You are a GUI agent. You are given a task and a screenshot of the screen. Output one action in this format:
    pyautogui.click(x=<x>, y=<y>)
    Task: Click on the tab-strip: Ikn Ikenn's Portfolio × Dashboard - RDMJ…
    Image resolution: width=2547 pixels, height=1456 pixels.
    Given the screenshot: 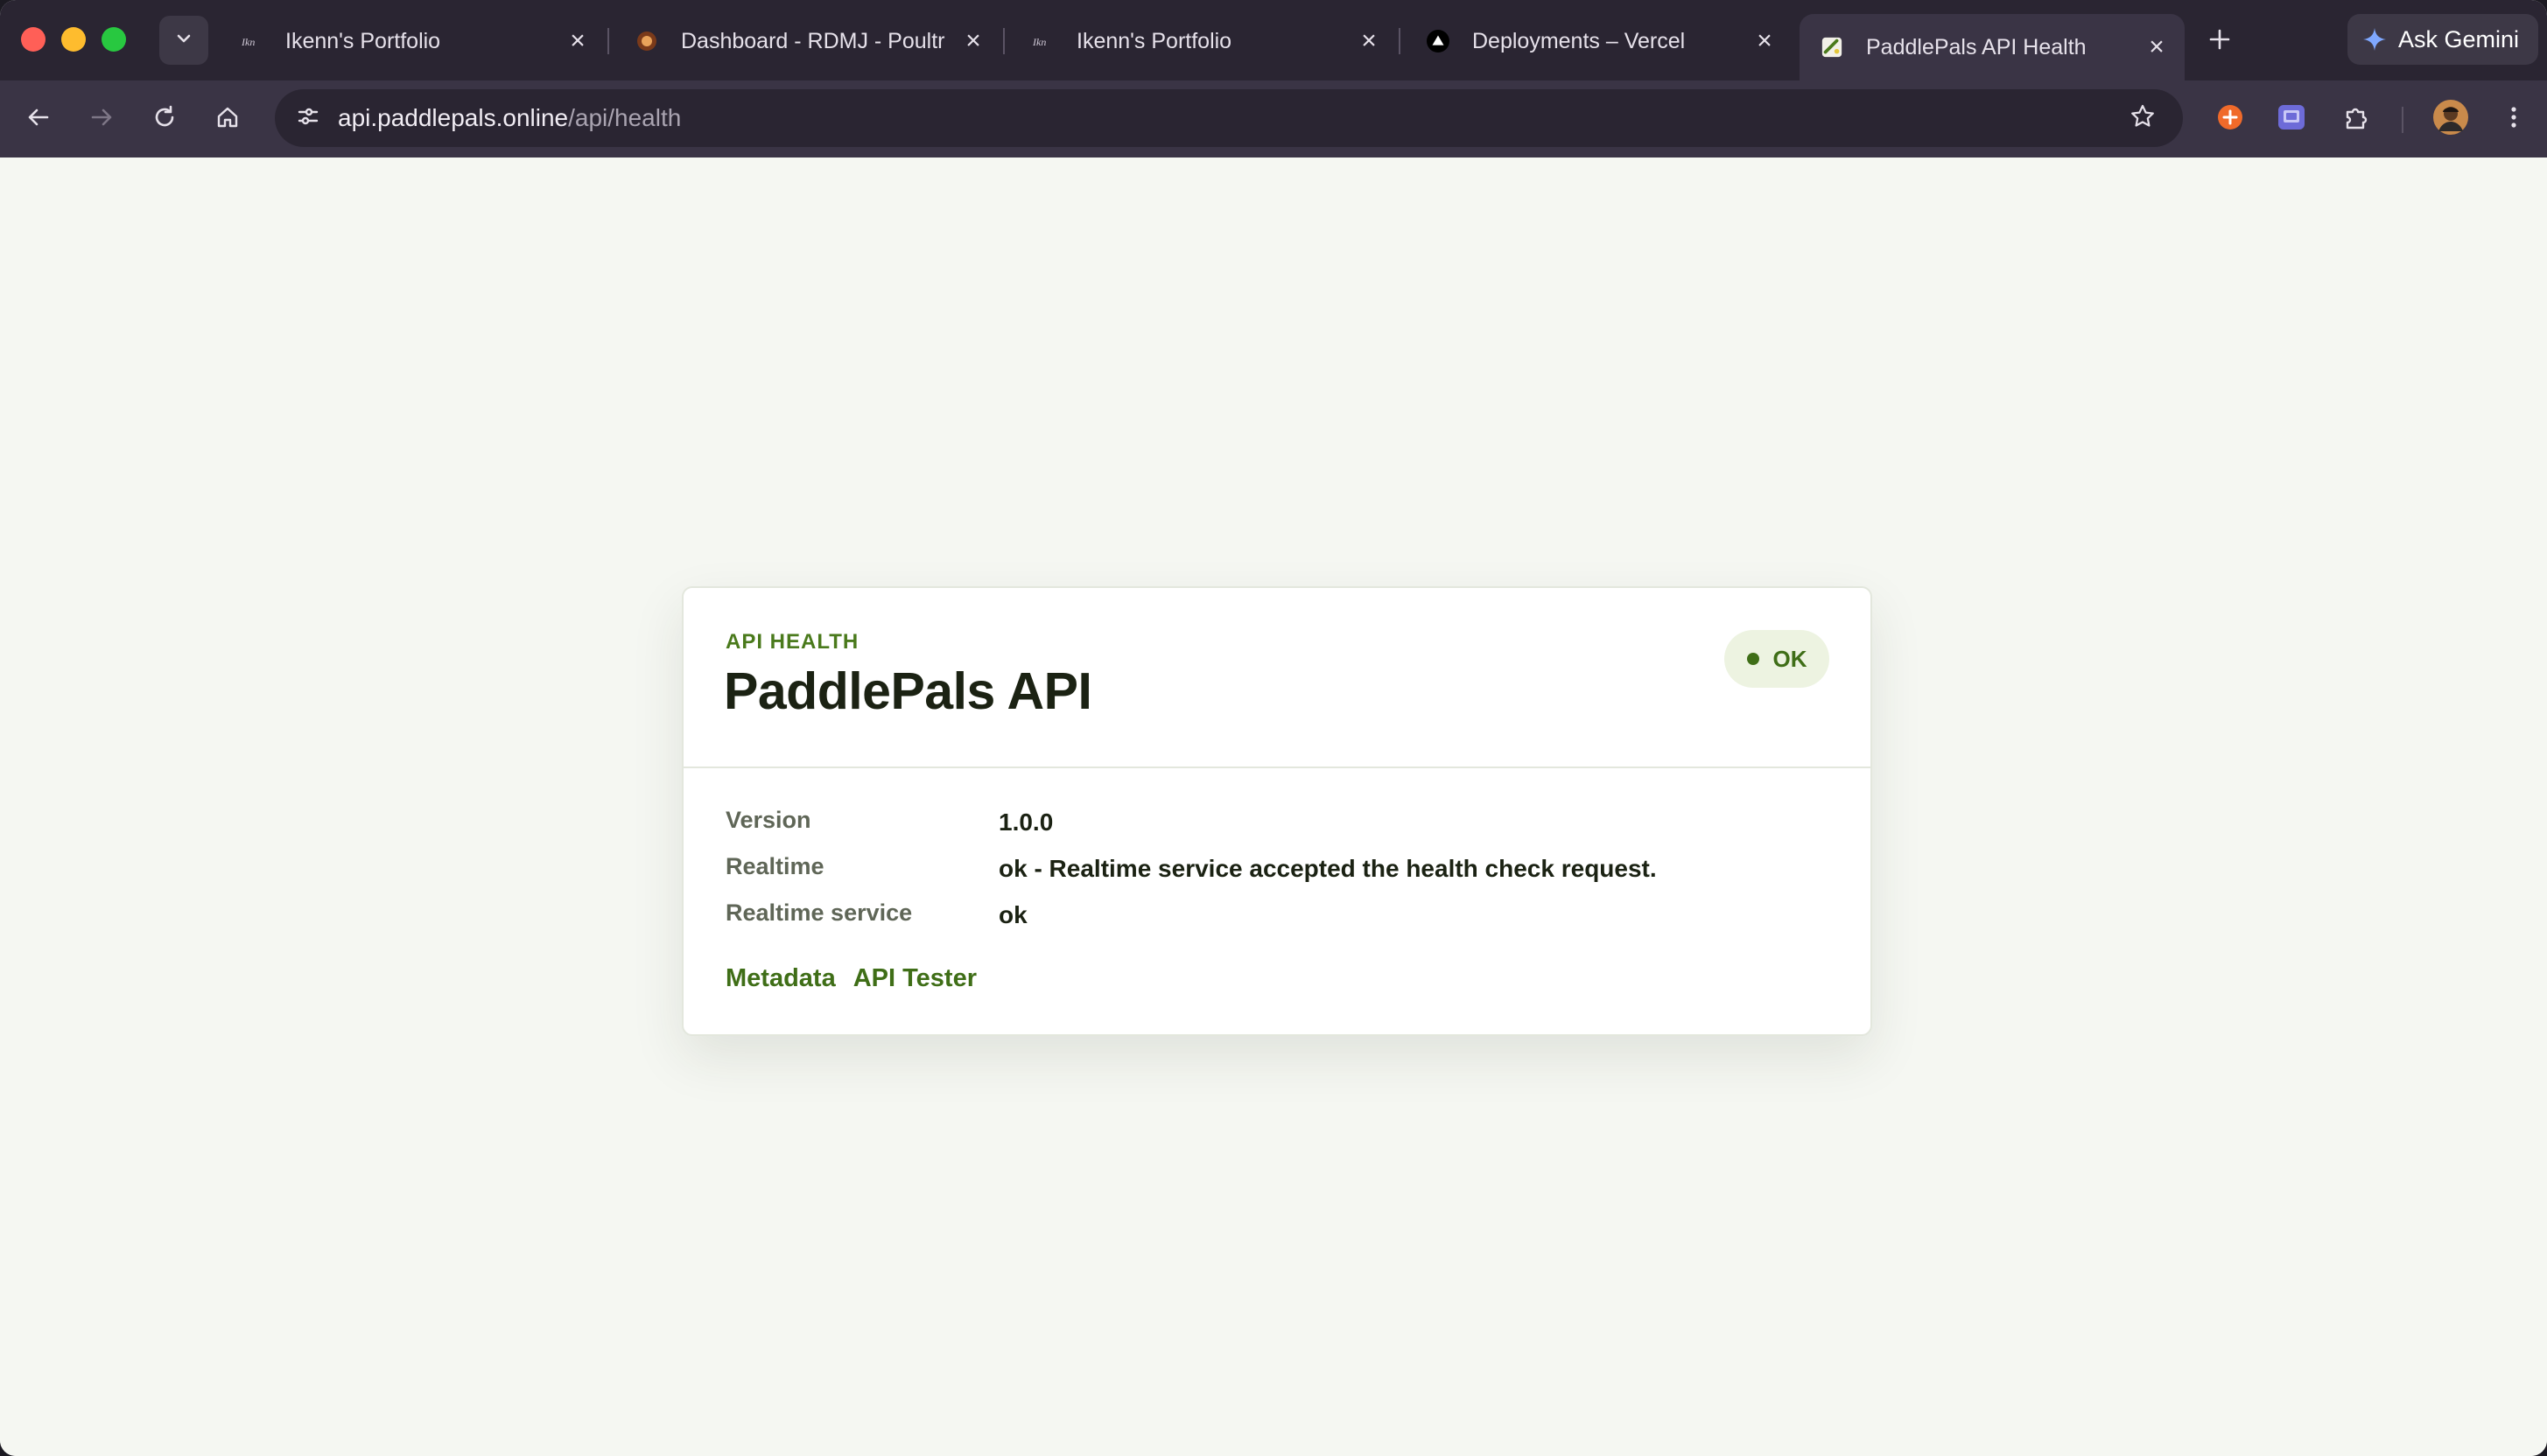 What is the action you would take?
    pyautogui.click(x=1273, y=40)
    